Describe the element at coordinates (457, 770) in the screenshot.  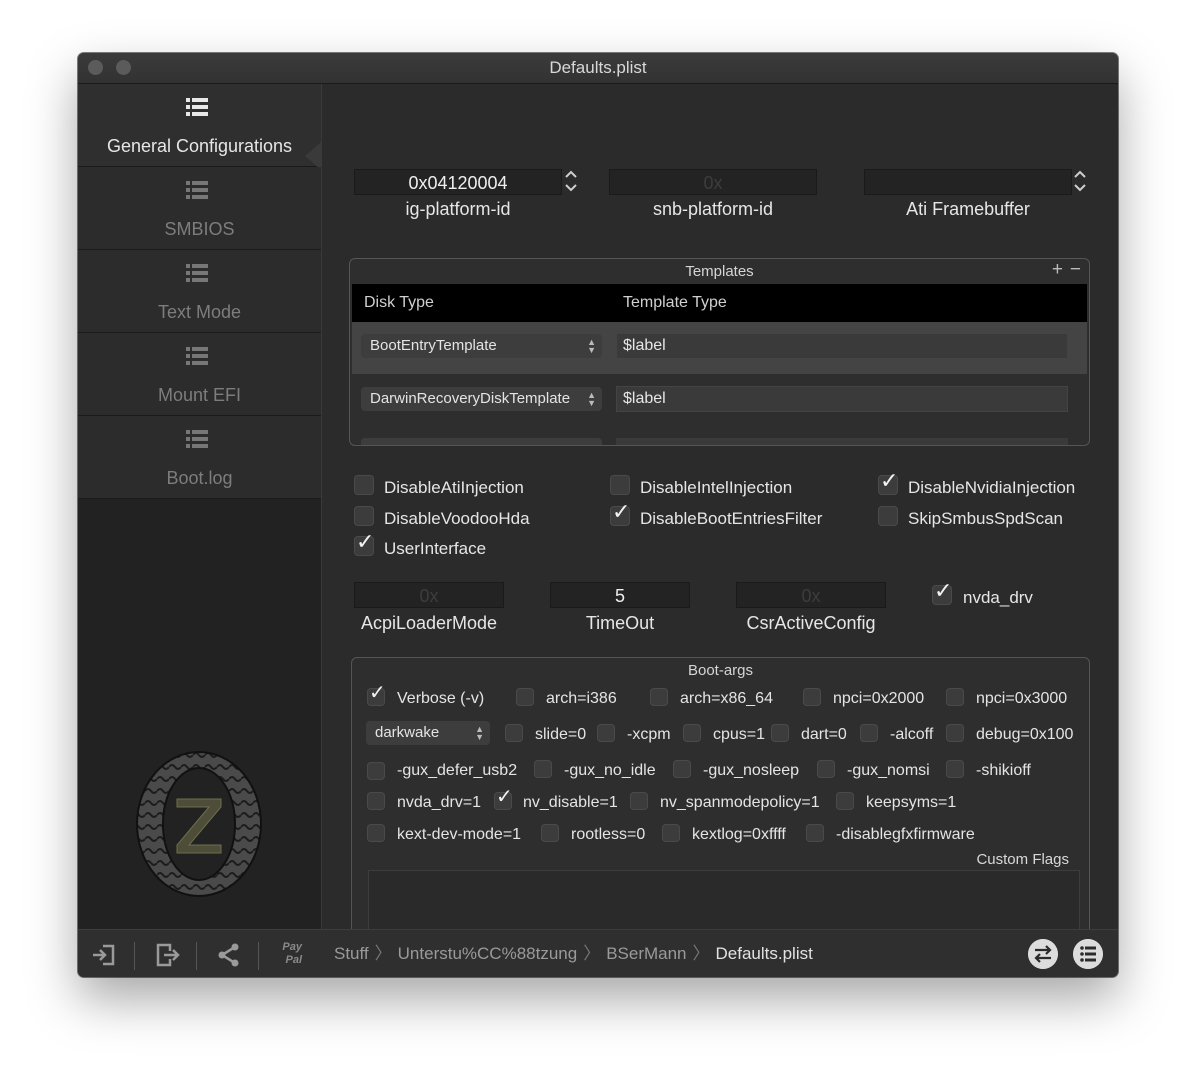
I see `boot-flag-label: -gux_defer_usb2` at that location.